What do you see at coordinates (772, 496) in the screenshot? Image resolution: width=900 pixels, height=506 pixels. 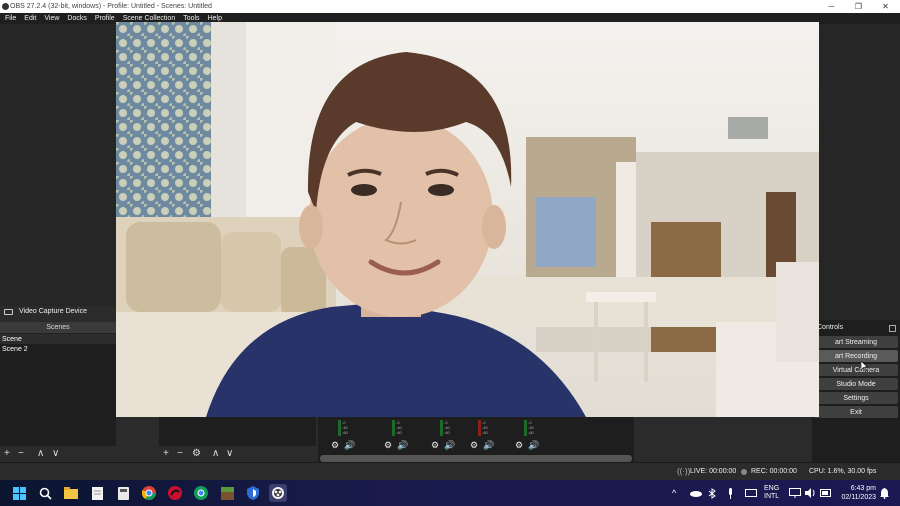 I see `language-layout: INTL` at bounding box center [772, 496].